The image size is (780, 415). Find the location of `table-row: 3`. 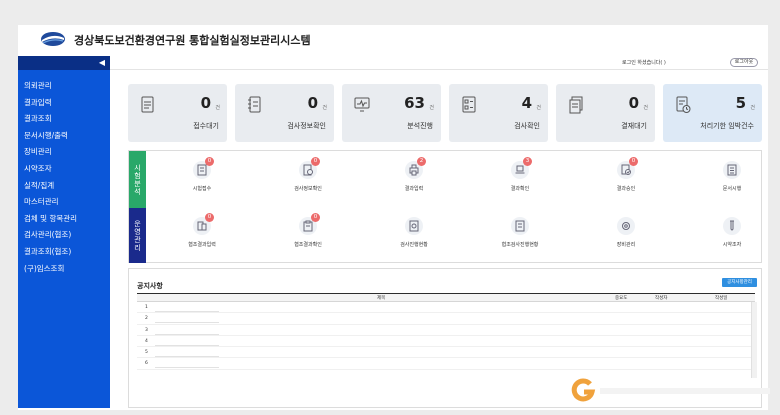

table-row: 3 is located at coordinates (446, 330).